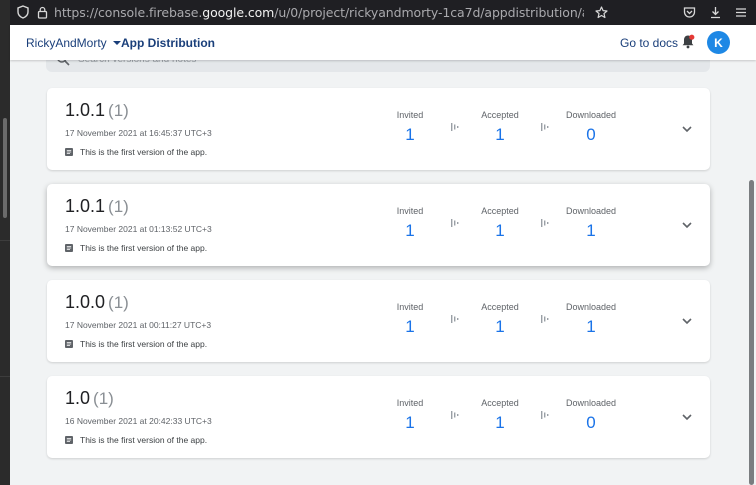 The height and width of the screenshot is (485, 756). What do you see at coordinates (689, 12) in the screenshot?
I see `pocket-icon` at bounding box center [689, 12].